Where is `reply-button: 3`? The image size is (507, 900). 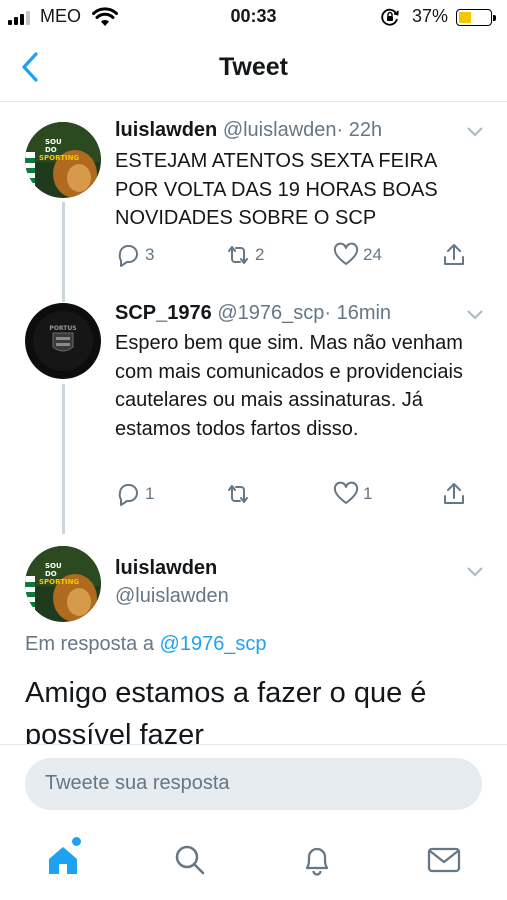 reply-button: 3 is located at coordinates (134, 255).